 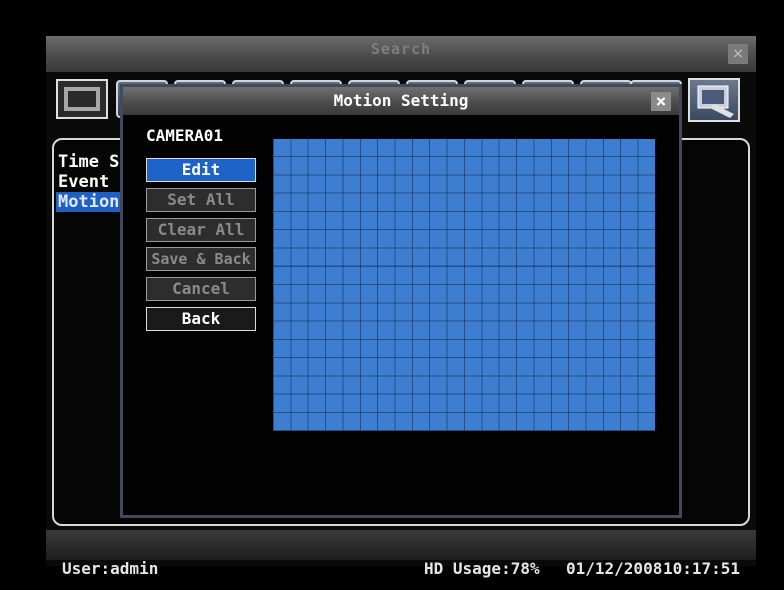 What do you see at coordinates (201, 230) in the screenshot?
I see `clear-all-button: Clear All` at bounding box center [201, 230].